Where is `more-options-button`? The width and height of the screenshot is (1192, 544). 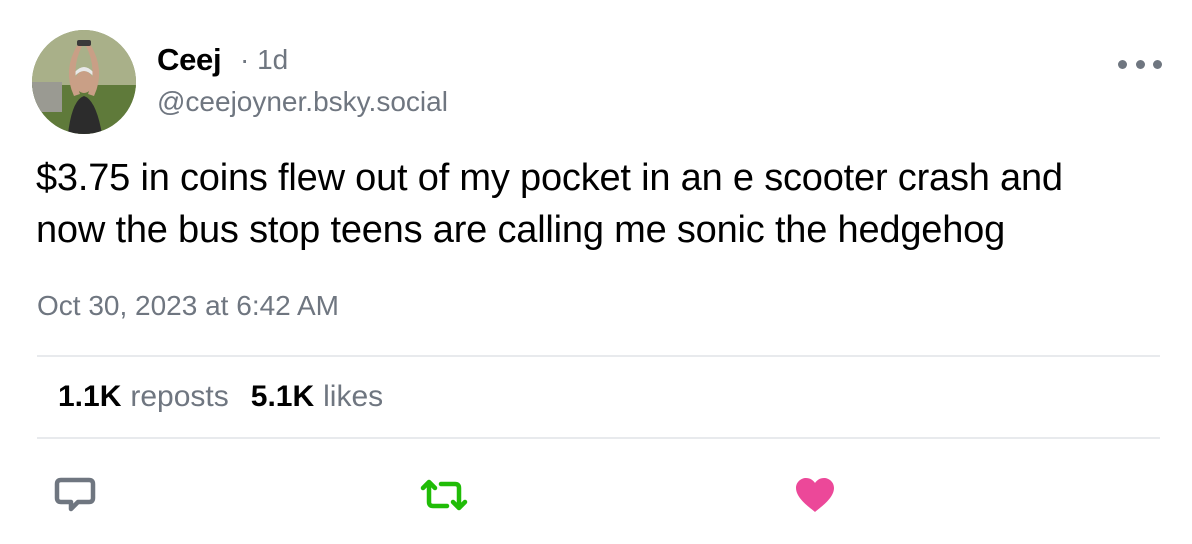
more-options-button is located at coordinates (1140, 64).